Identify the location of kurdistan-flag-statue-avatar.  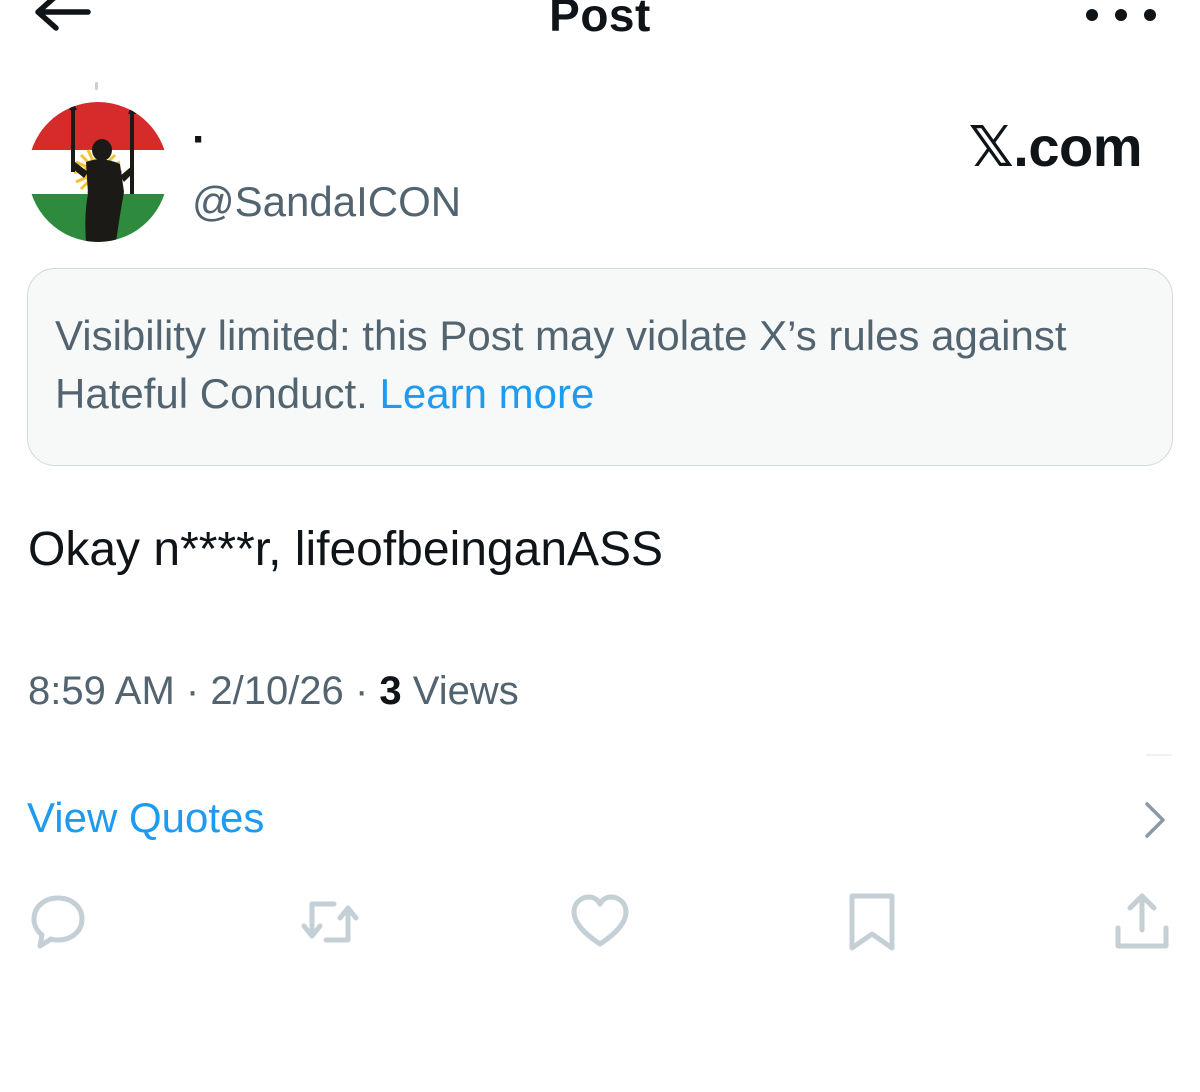
(98, 172).